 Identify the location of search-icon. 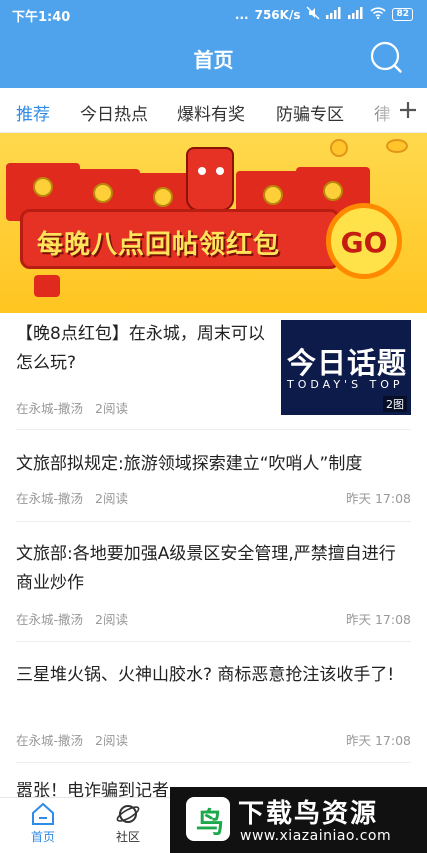
(386, 57).